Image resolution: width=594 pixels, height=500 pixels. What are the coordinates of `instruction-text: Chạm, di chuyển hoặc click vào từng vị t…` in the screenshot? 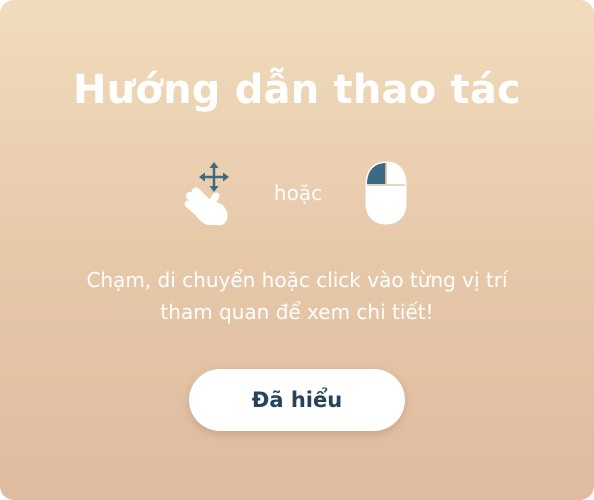 It's located at (297, 296).